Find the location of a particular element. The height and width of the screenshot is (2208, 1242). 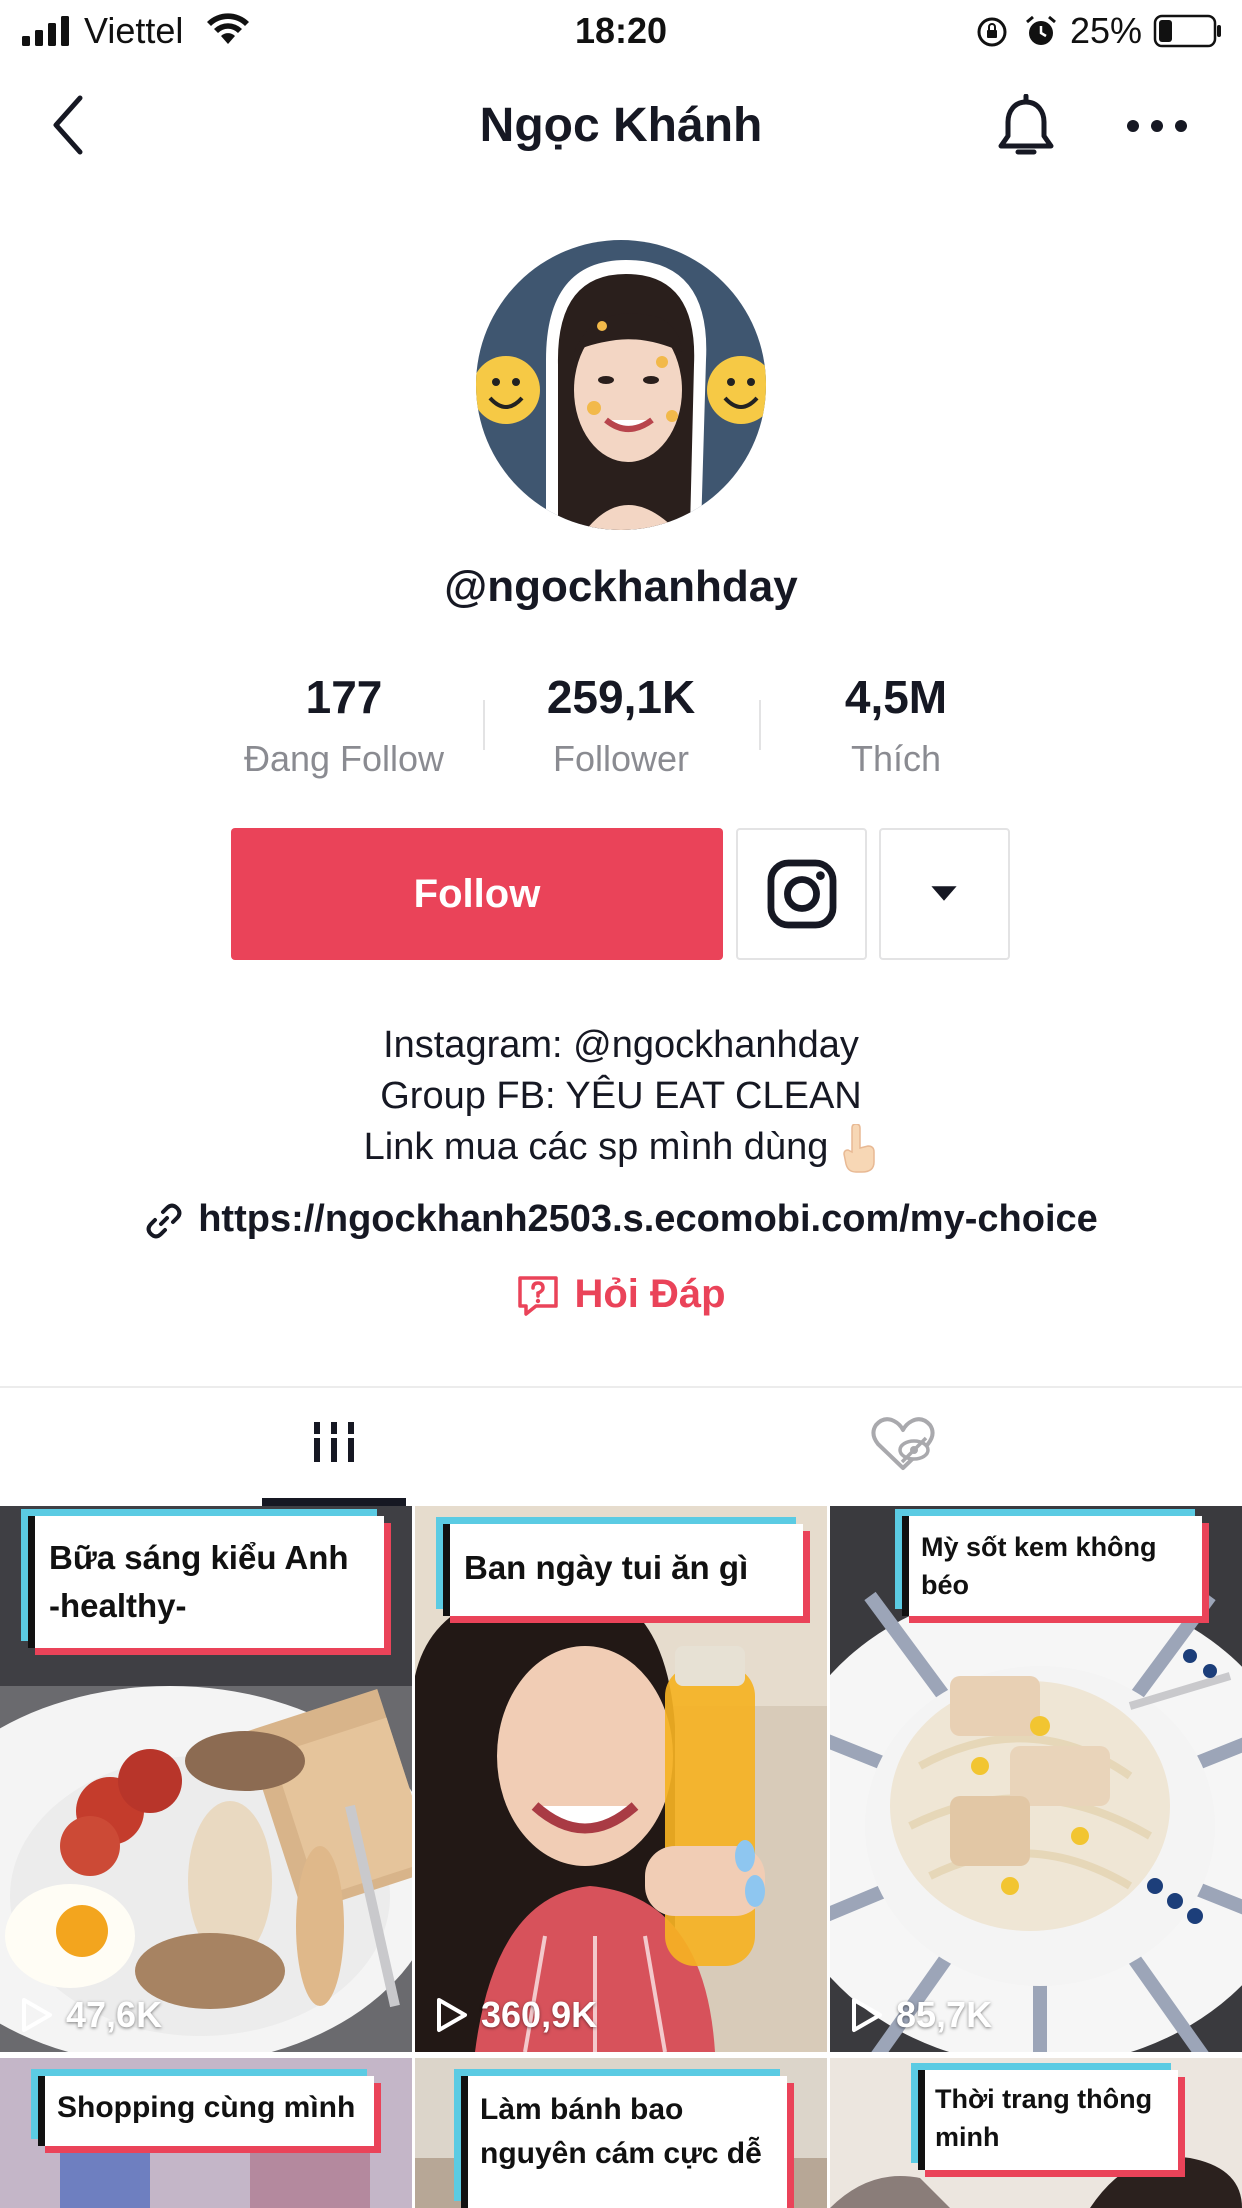

alarm-icon is located at coordinates (1041, 30).